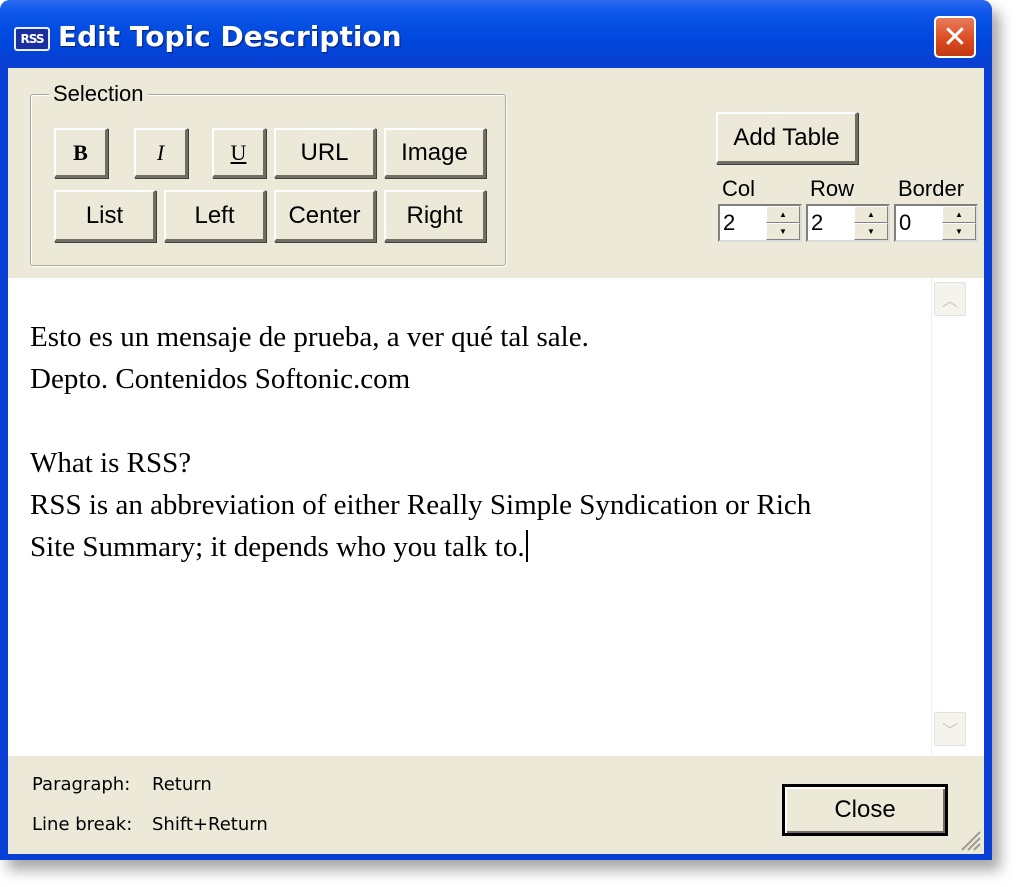 This screenshot has width=1020, height=887. I want to click on list-button: List, so click(105, 216).